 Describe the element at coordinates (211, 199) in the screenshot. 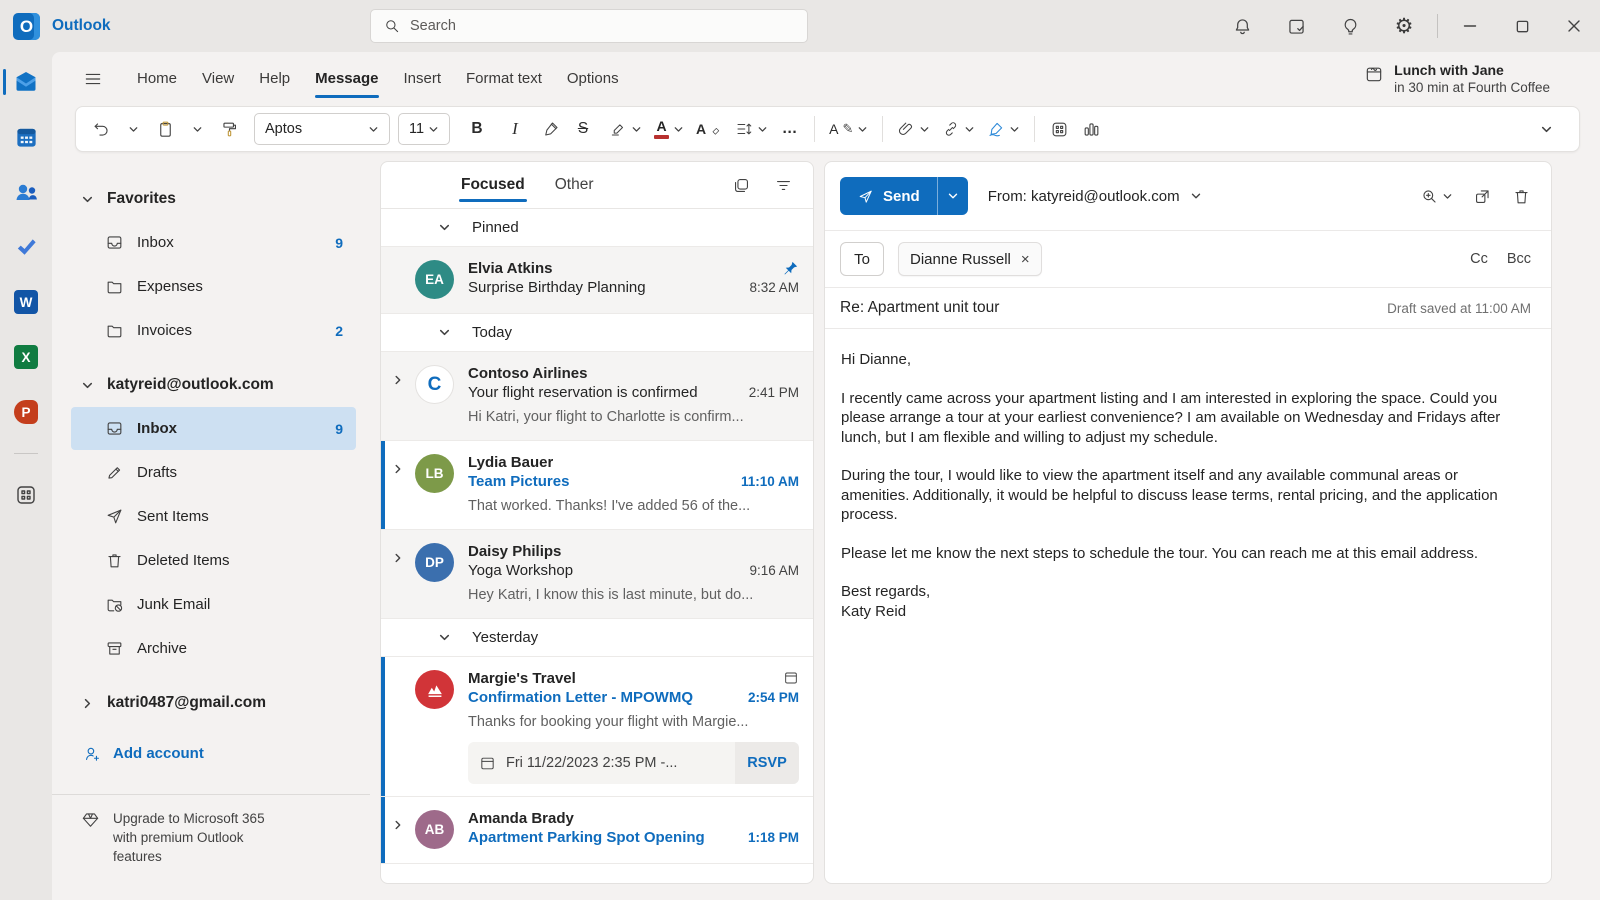

I see `favorites-section-header: Favorites` at that location.